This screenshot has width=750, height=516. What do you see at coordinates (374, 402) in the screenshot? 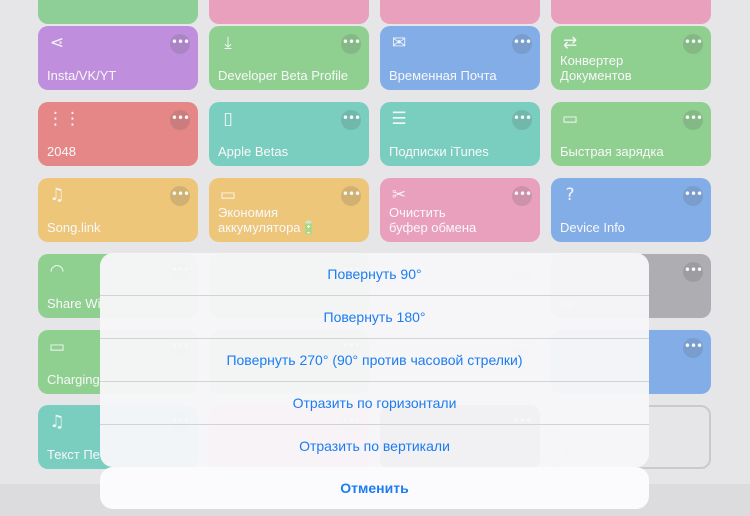
I see `flip-horizontal-button: Отразить по горизонтали` at bounding box center [374, 402].